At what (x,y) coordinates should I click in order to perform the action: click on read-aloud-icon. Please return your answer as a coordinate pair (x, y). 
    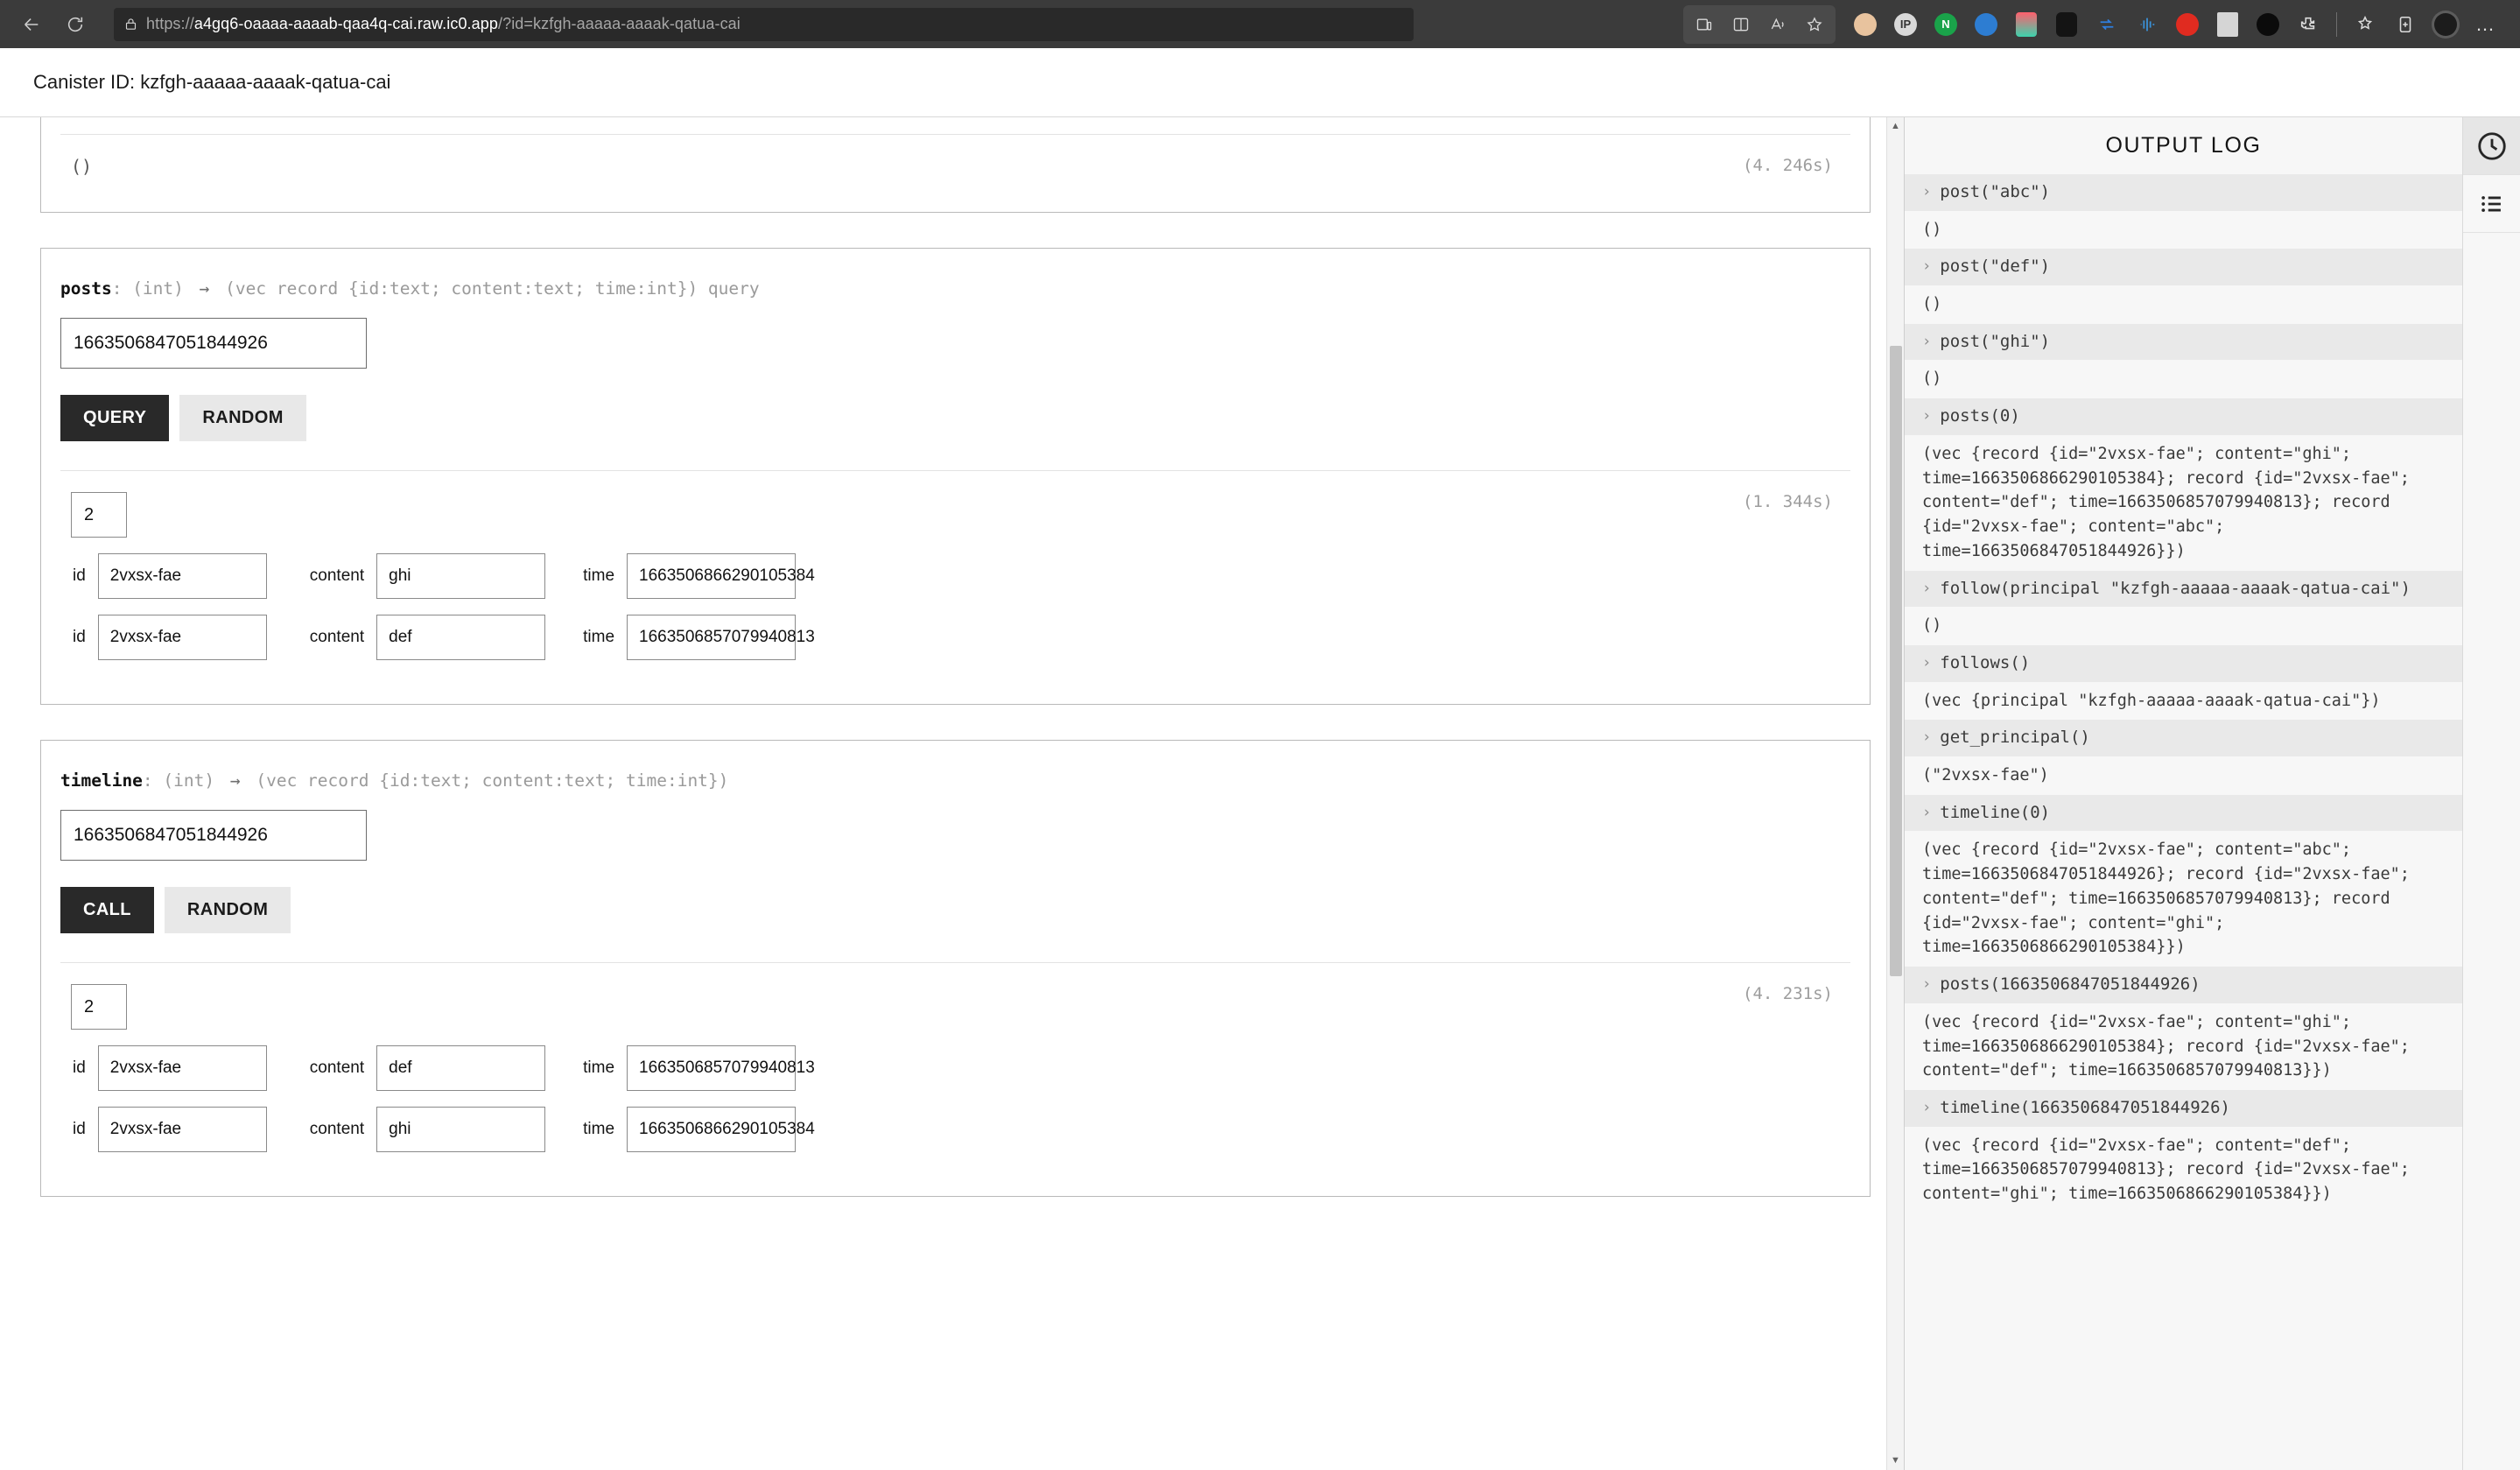
    Looking at the image, I should click on (1777, 25).